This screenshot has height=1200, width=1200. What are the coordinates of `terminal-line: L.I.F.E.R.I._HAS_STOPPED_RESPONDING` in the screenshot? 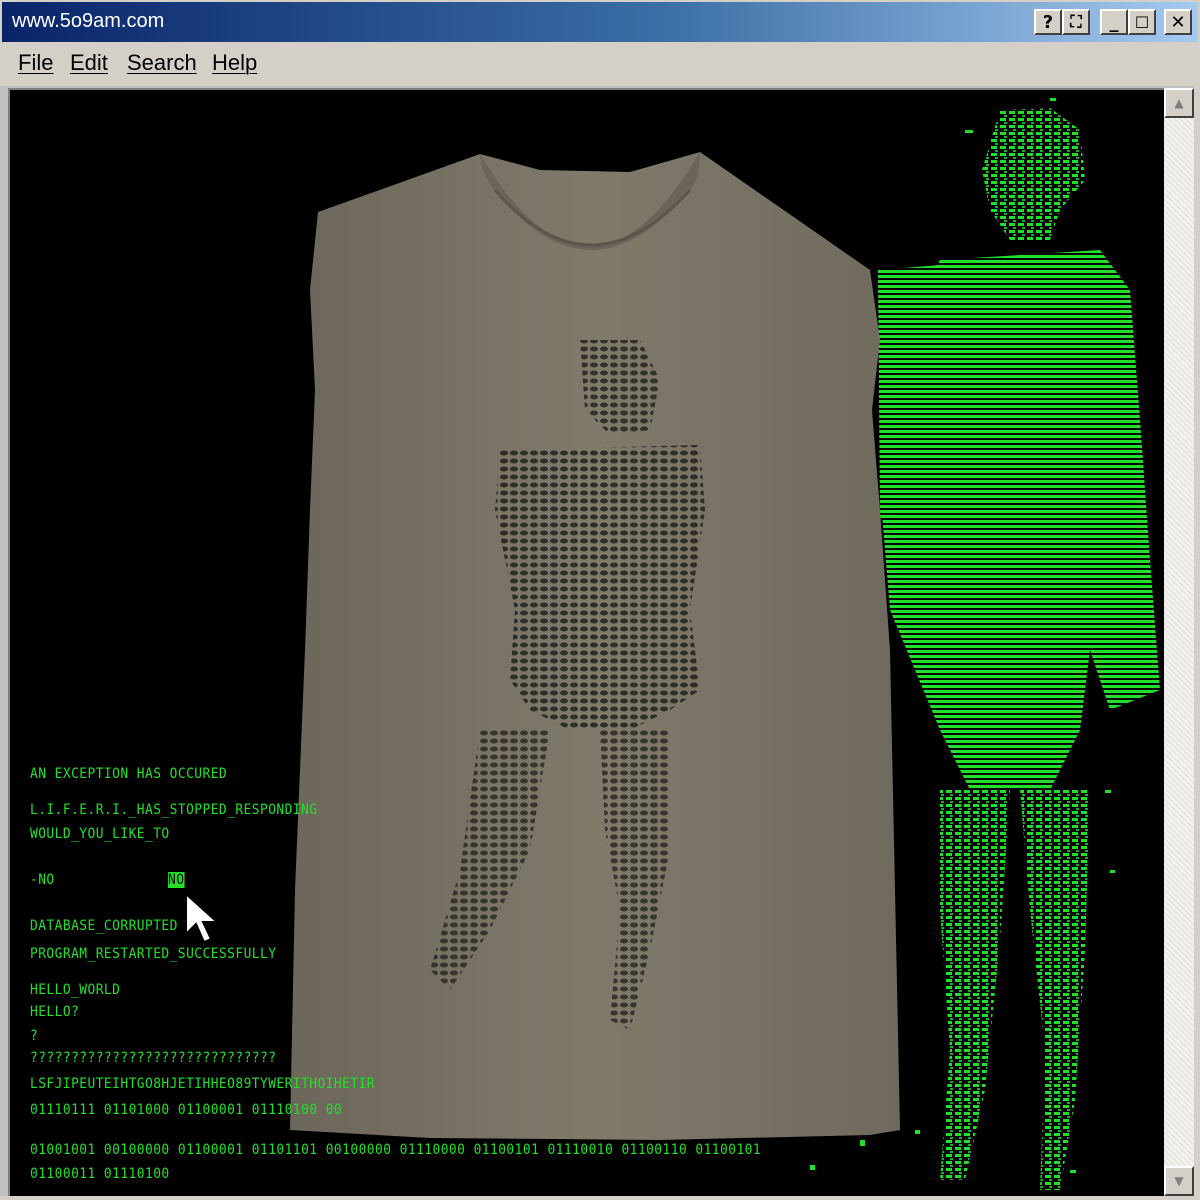 It's located at (174, 810).